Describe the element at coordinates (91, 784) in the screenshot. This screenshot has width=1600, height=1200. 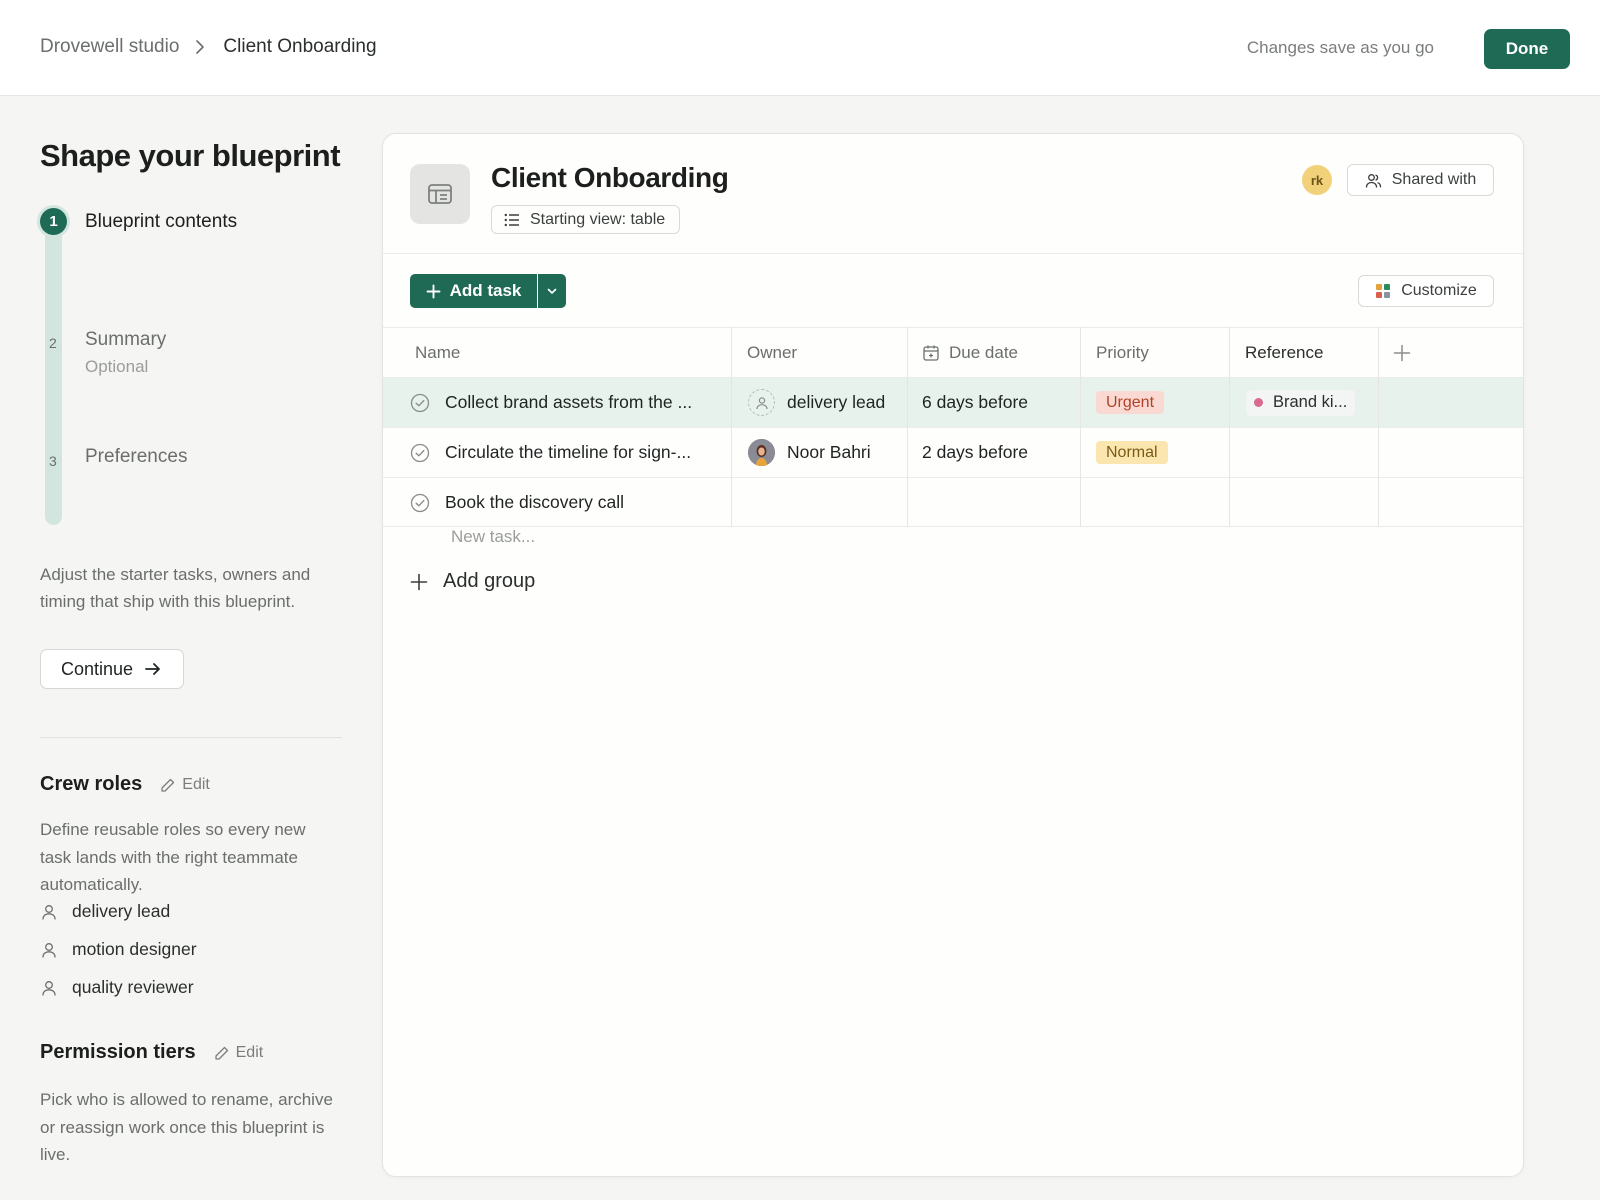
I see `crew-roles-title: Crew roles` at that location.